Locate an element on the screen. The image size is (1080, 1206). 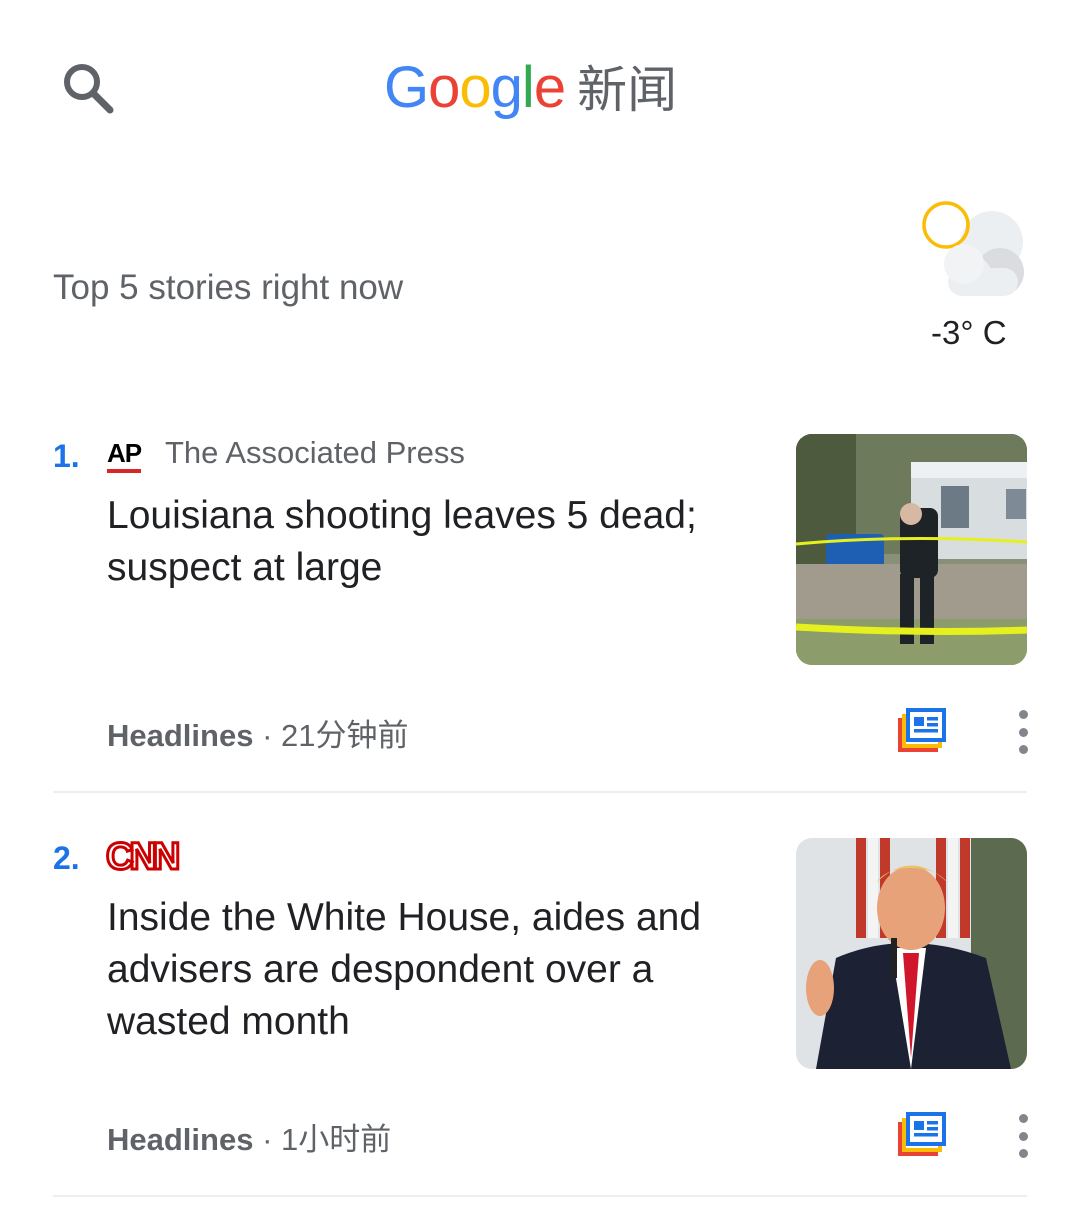
logo-letter-e: e is located at coordinates (549, 87).